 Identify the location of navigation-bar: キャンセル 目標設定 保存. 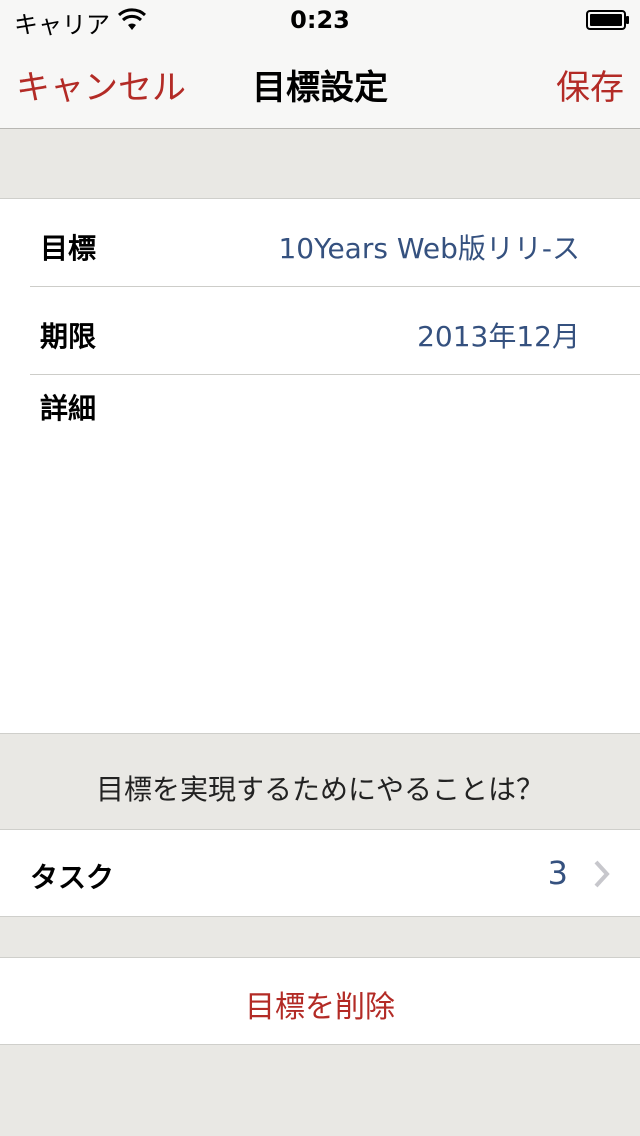
(320, 84).